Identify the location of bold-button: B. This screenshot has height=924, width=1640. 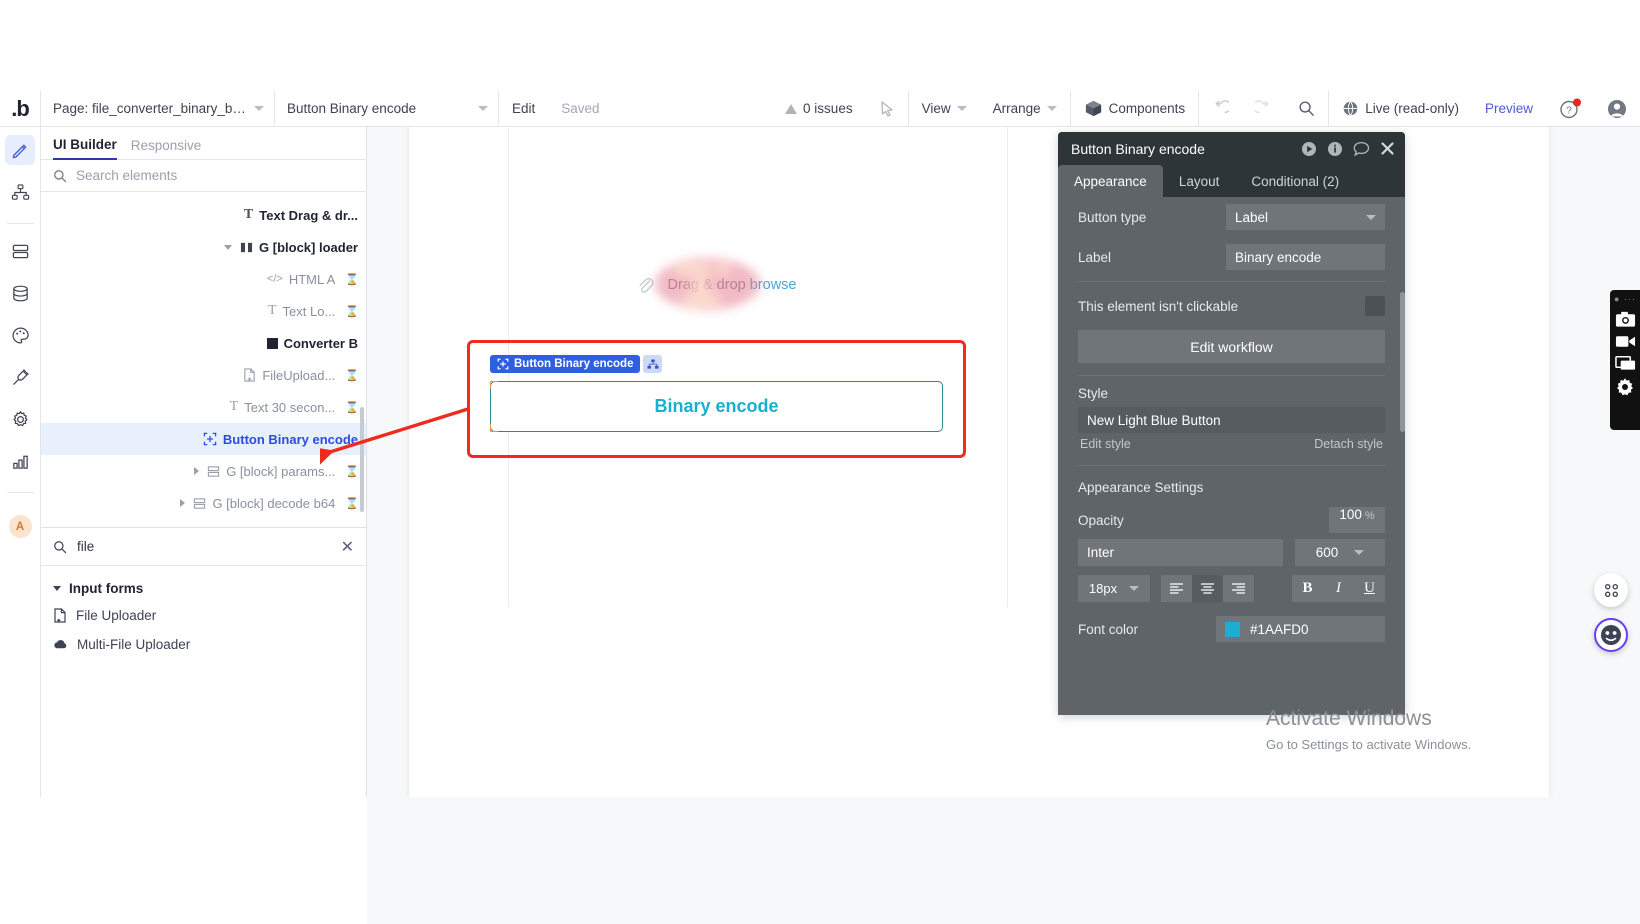
(1307, 588).